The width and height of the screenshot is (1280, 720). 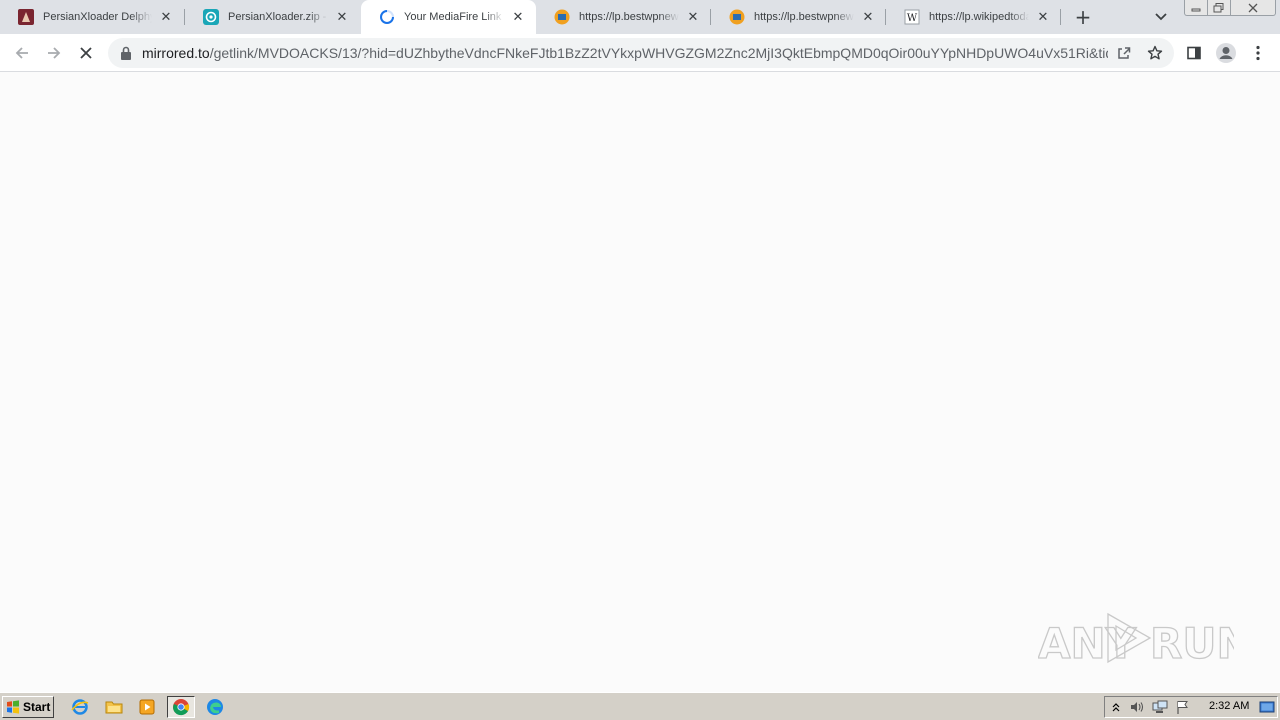 What do you see at coordinates (640, 706) in the screenshot?
I see `taskbar: Start 2:32 AM` at bounding box center [640, 706].